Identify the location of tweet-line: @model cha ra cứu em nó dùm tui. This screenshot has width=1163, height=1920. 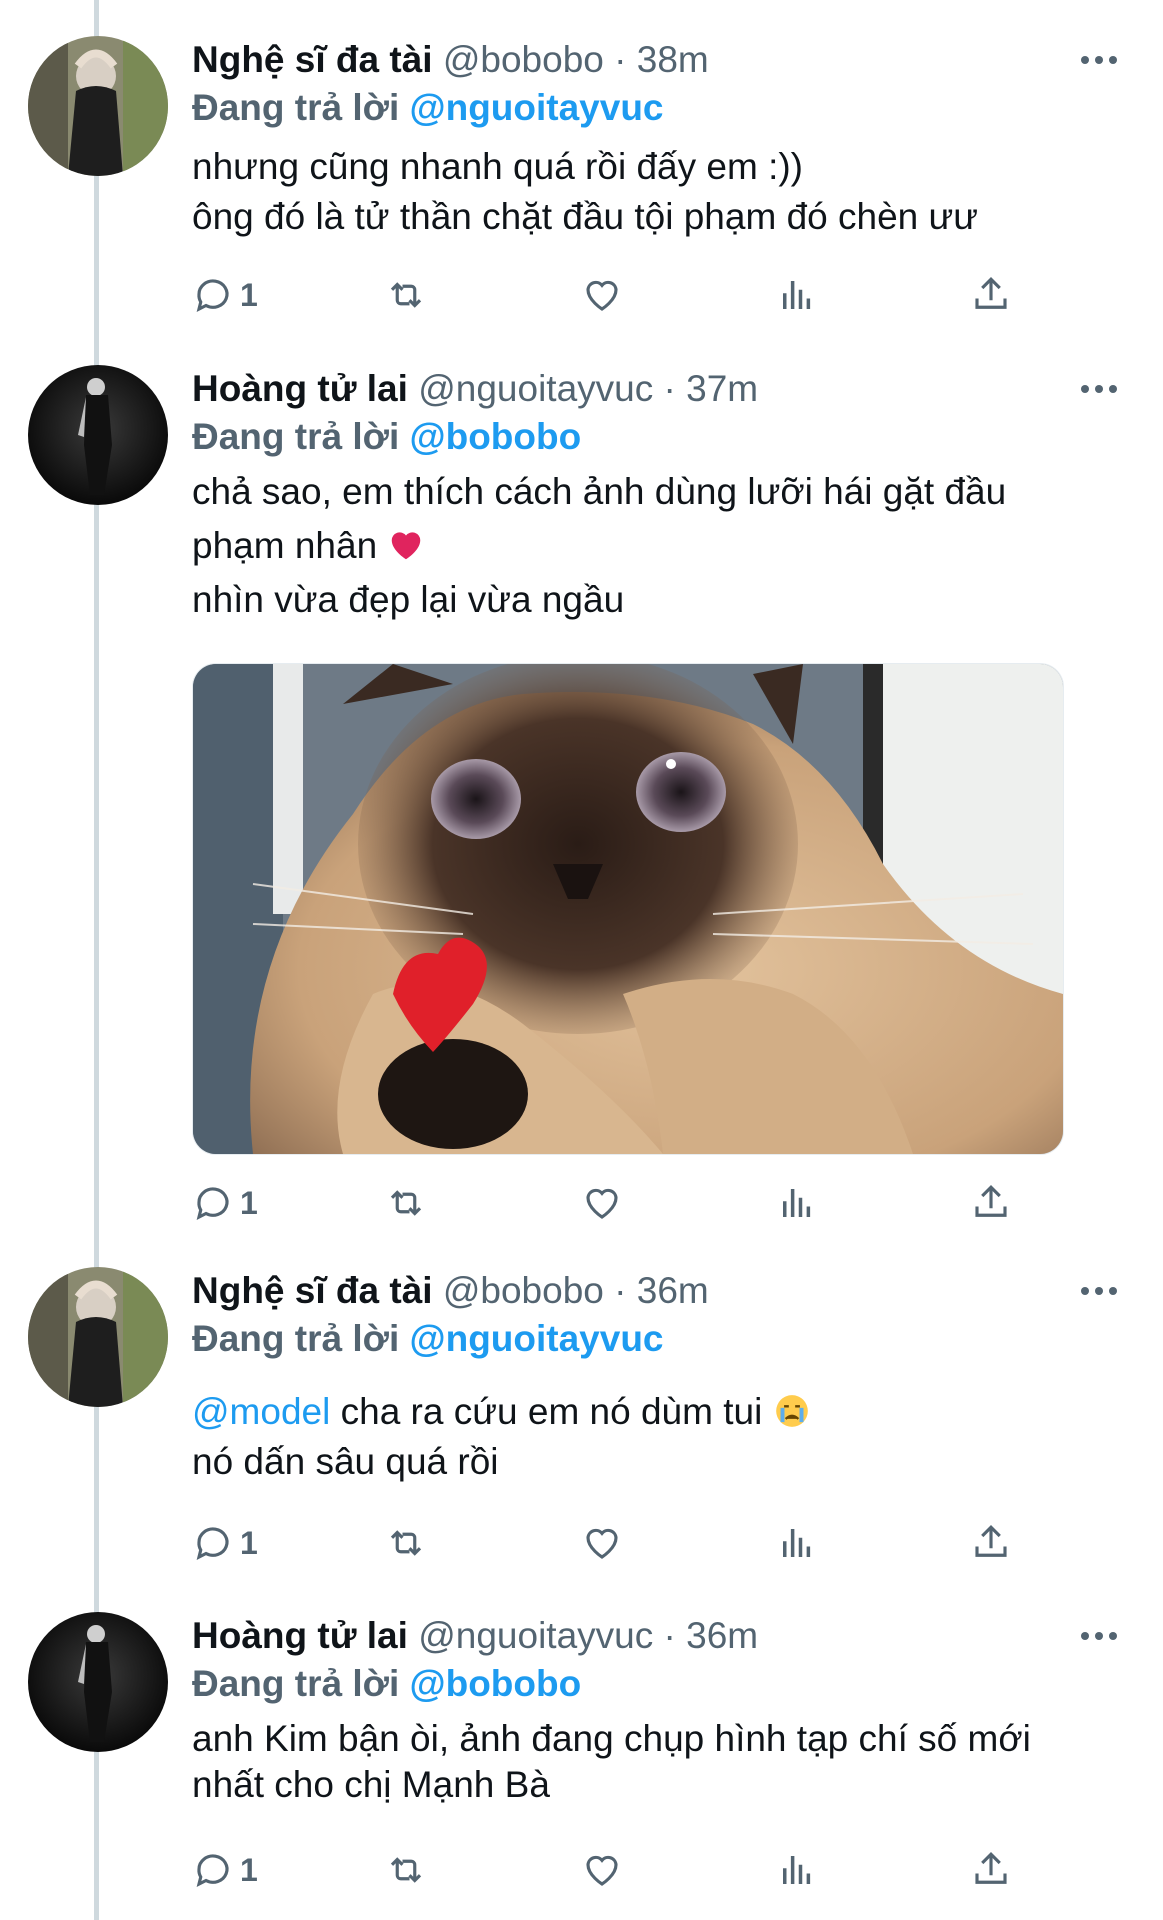
(657, 1412).